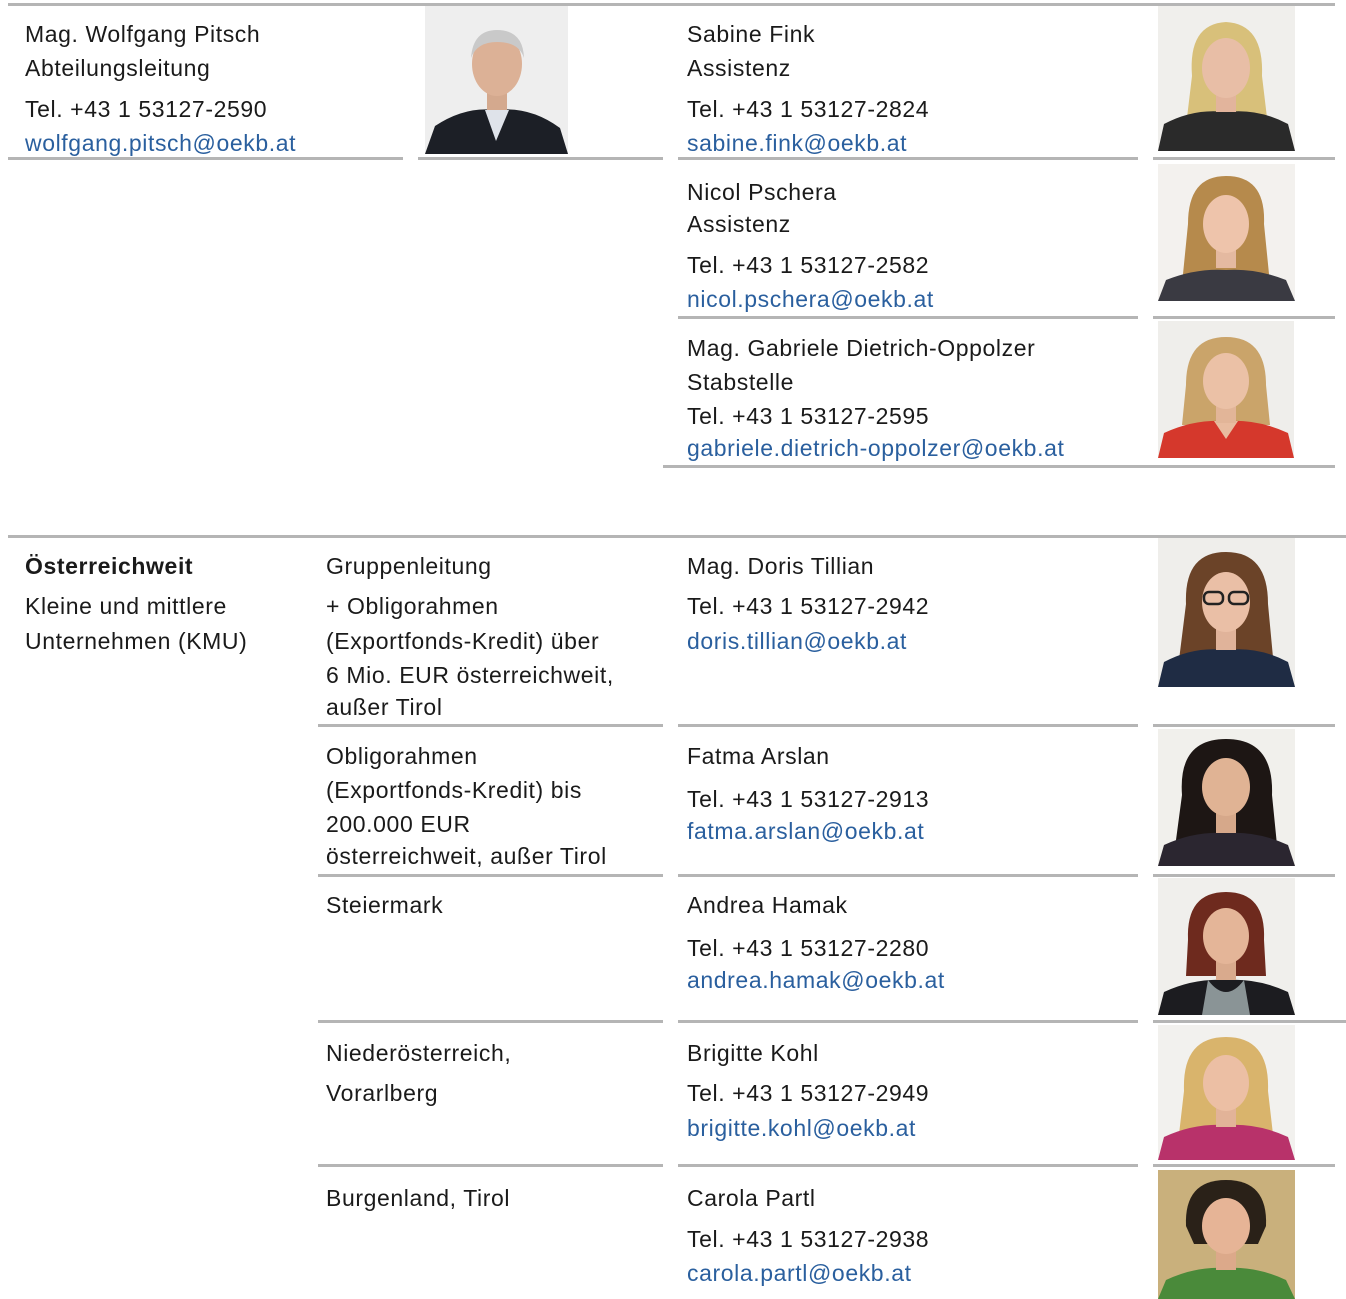 The image size is (1346, 1299). Describe the element at coordinates (801, 1128) in the screenshot. I see `group-contact-email-link: brigitte.kohl@oekb.at` at that location.